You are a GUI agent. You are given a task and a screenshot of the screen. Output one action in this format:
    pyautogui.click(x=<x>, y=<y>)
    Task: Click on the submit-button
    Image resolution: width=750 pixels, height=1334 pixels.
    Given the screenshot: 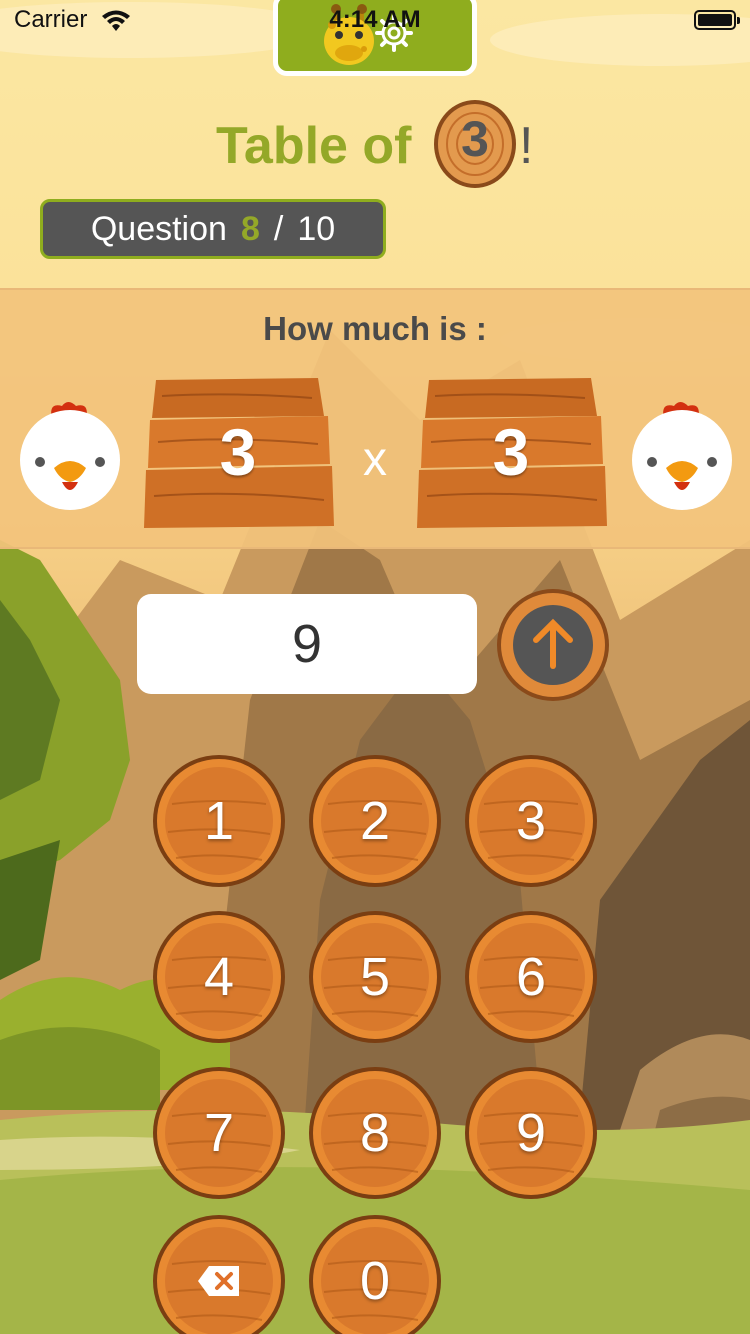 What is the action you would take?
    pyautogui.click(x=553, y=645)
    